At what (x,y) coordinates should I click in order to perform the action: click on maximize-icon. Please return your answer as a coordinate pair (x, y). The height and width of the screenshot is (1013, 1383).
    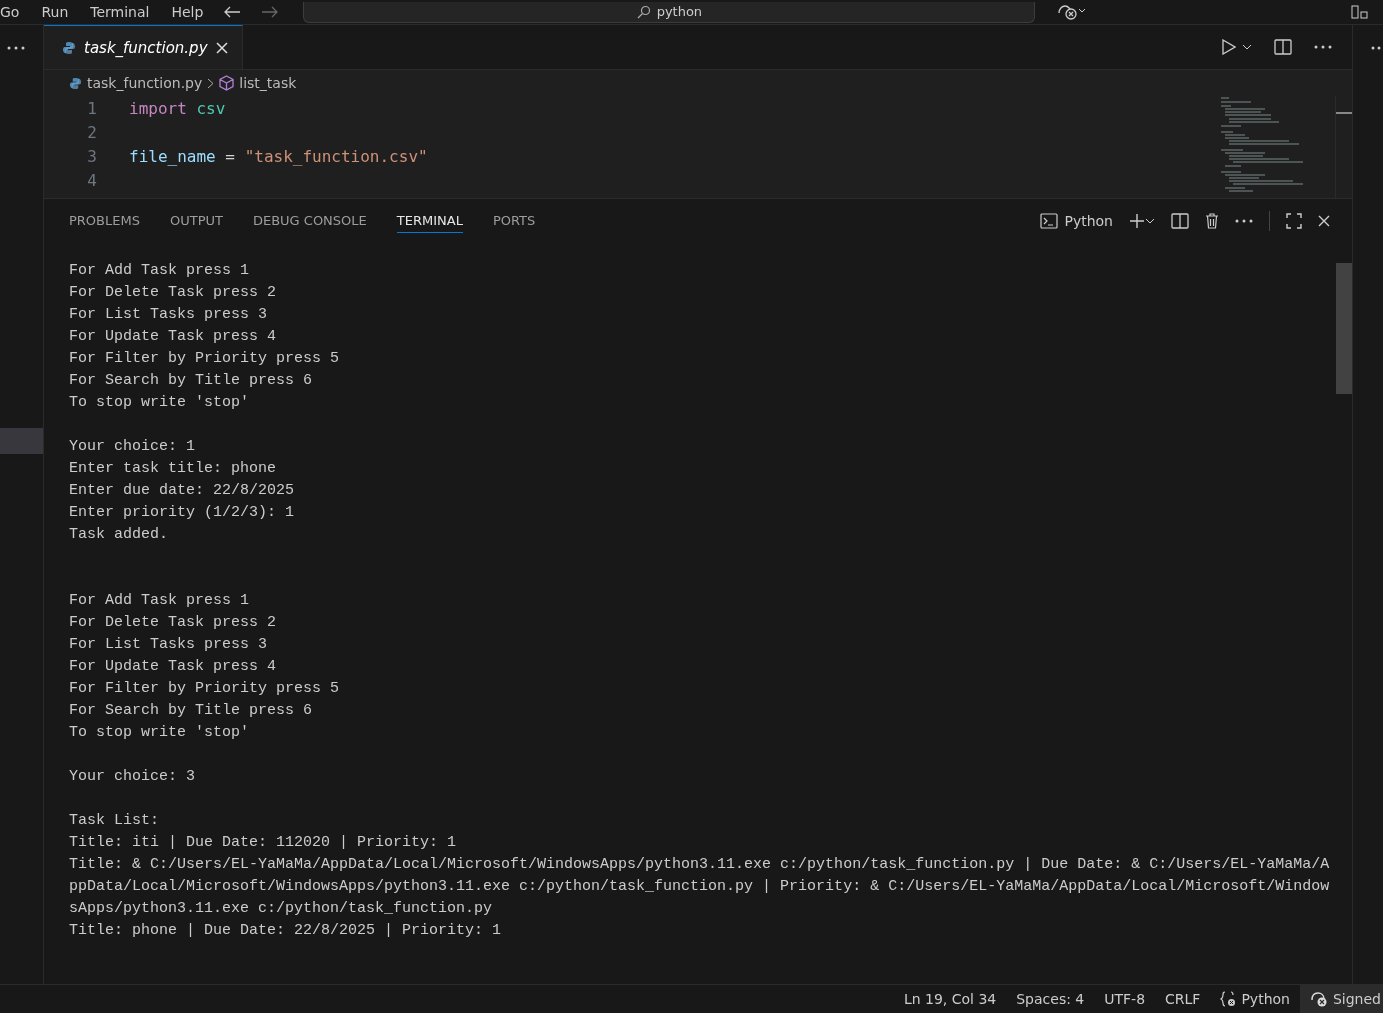
    Looking at the image, I should click on (1294, 221).